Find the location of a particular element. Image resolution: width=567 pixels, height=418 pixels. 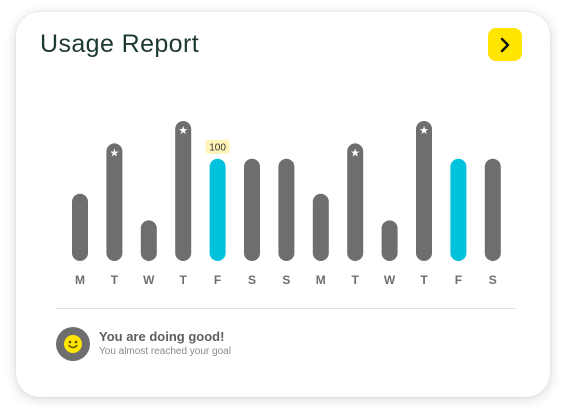

data-label: 100 is located at coordinates (217, 146).